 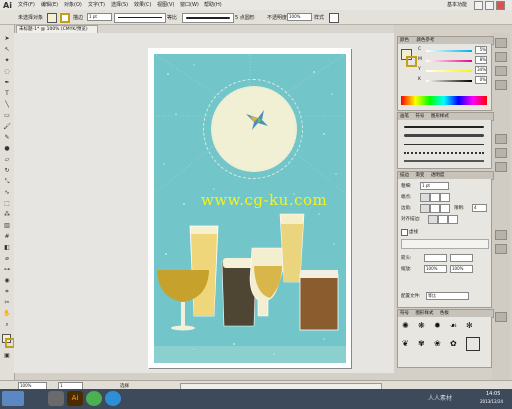 What do you see at coordinates (7, 193) in the screenshot?
I see `warp-icon: ∿` at bounding box center [7, 193].